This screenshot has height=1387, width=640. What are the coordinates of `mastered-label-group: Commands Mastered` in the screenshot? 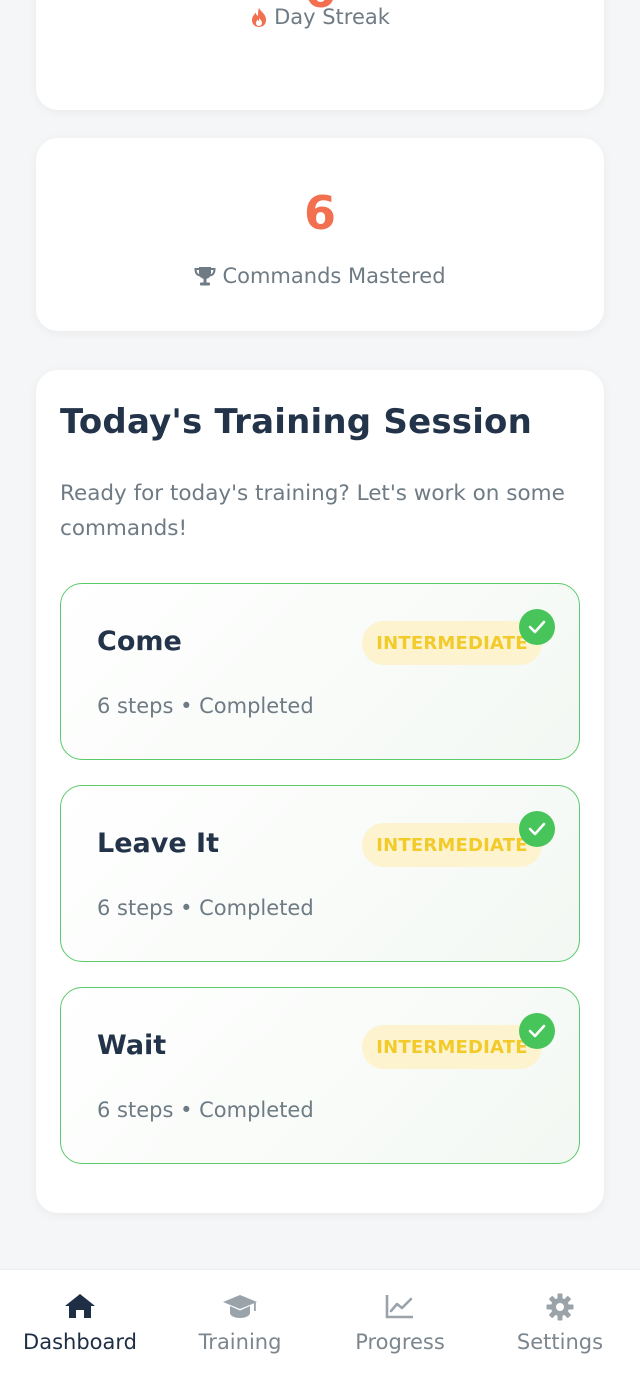 It's located at (320, 276).